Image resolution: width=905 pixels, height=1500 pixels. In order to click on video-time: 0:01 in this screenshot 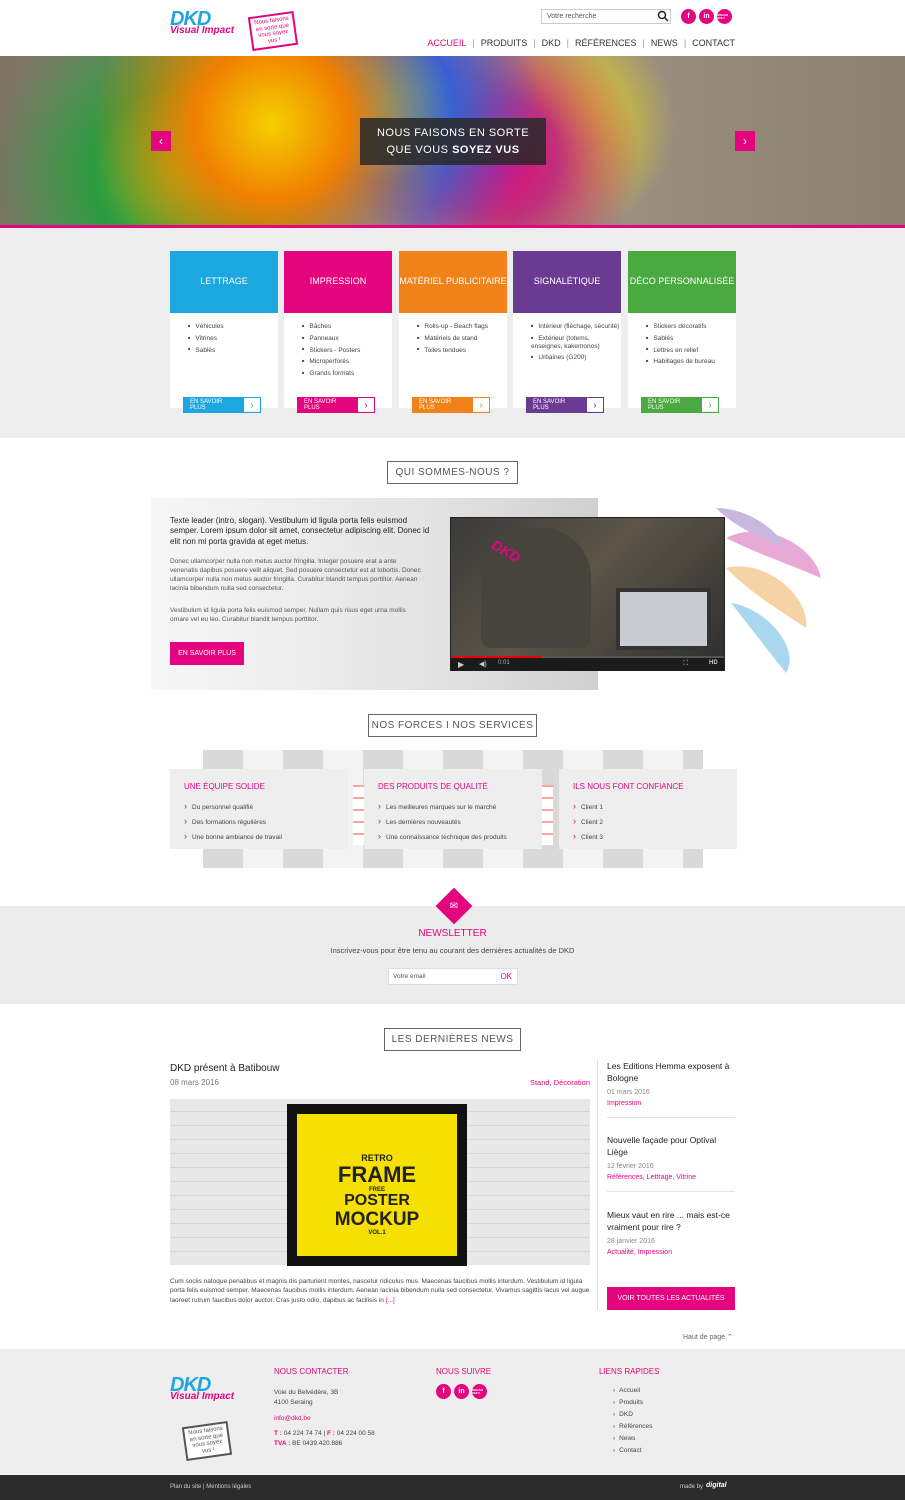, I will do `click(504, 663)`.